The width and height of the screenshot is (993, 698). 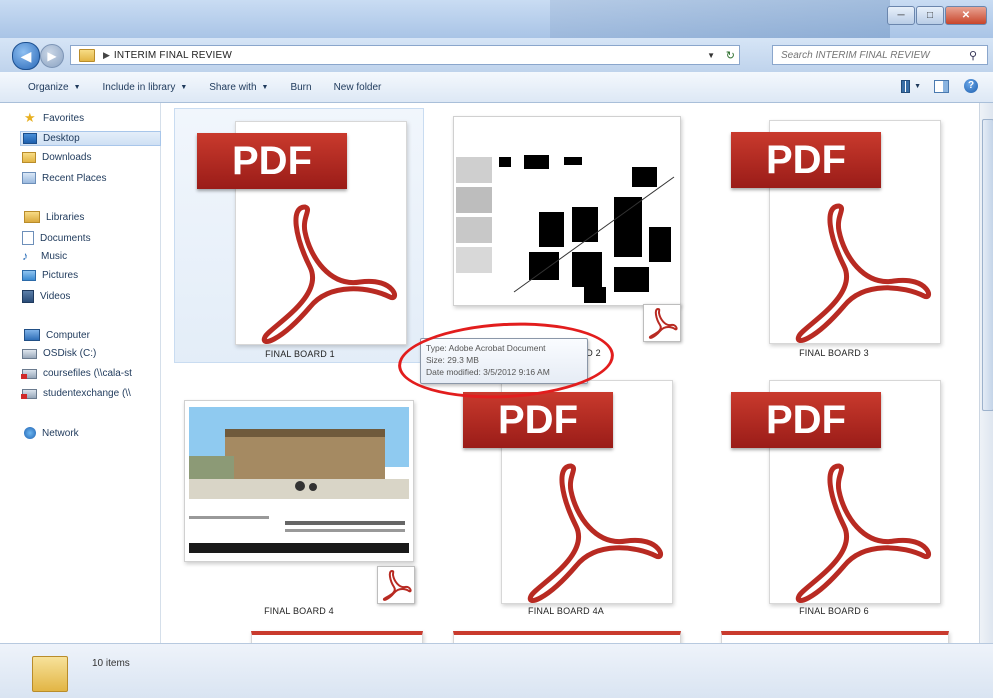 I want to click on nav-coursefiles: coursefiles (\\cala-st, so click(x=76, y=373).